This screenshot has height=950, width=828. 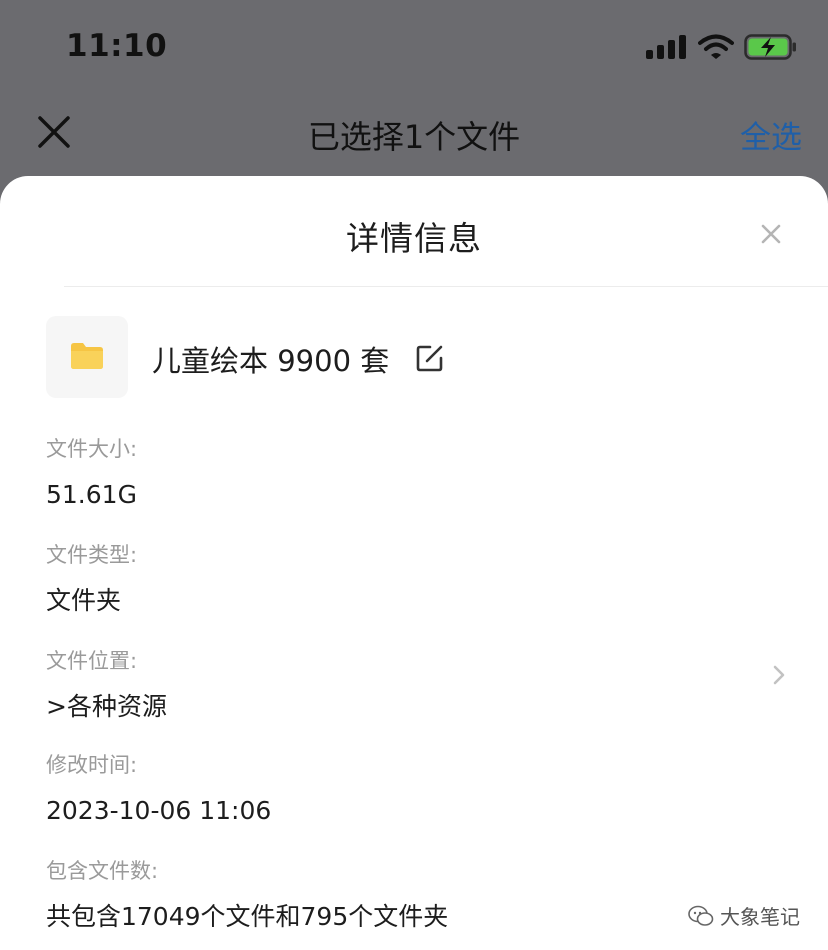 I want to click on field-label: 文件类型:, so click(x=92, y=555).